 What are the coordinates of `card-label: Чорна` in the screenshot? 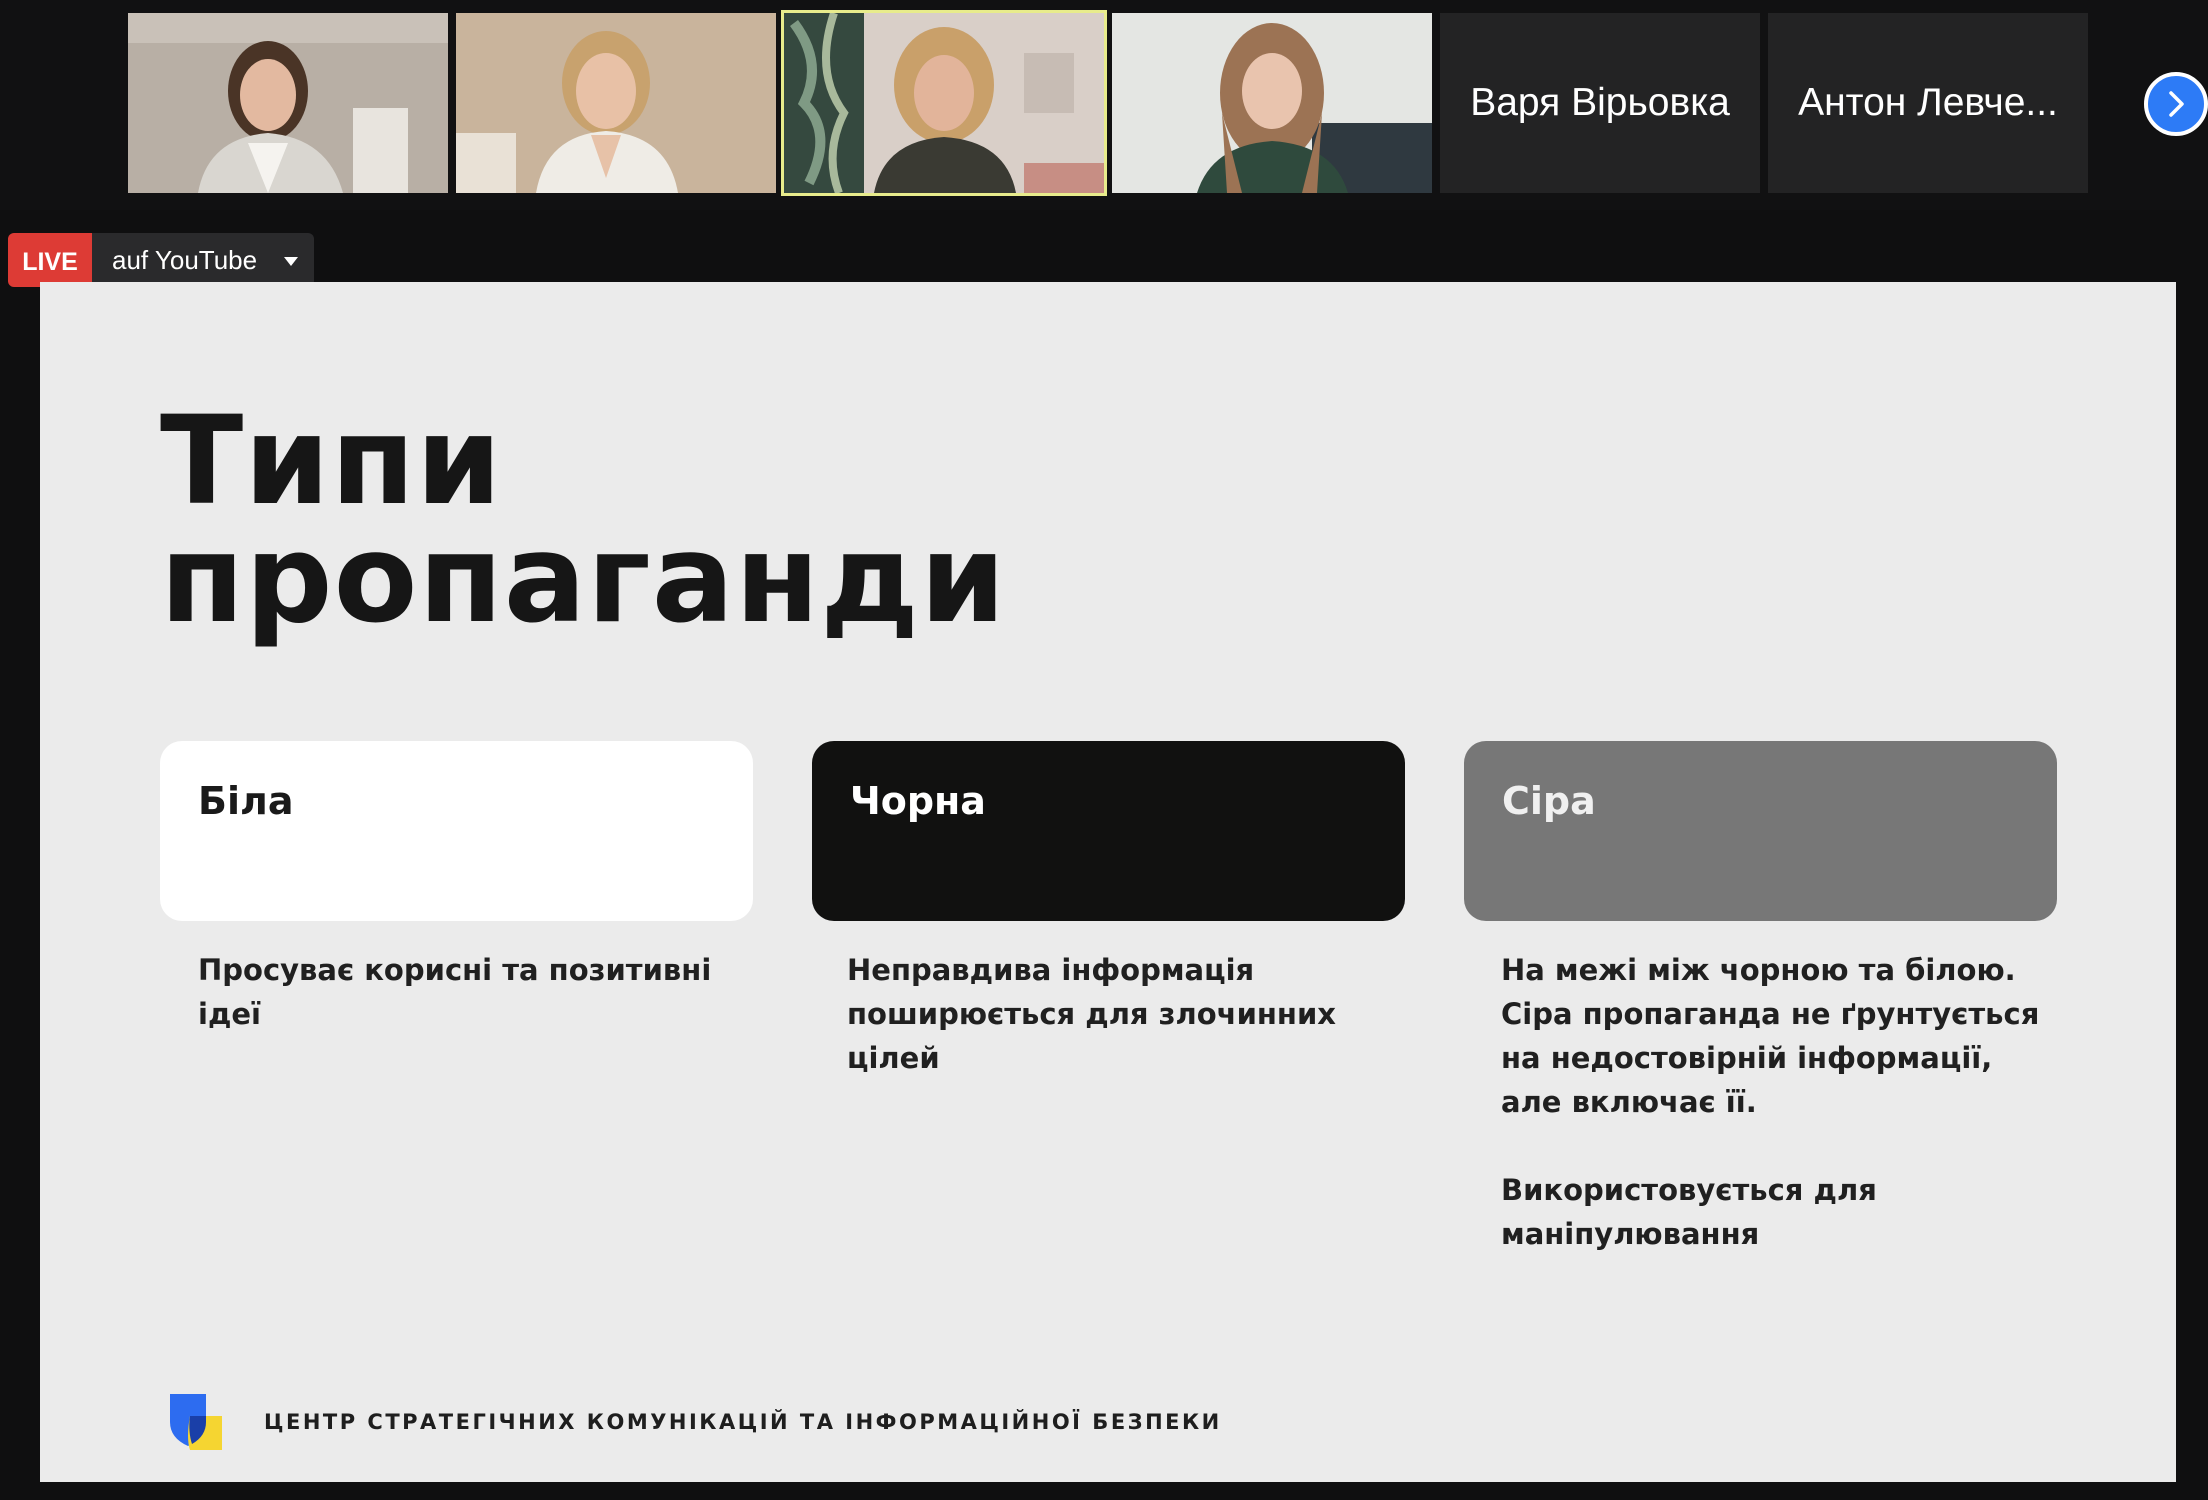 It's located at (918, 801).